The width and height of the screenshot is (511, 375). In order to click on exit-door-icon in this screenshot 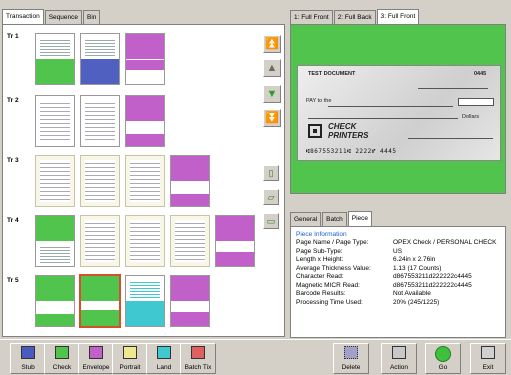, I will do `click(488, 352)`.